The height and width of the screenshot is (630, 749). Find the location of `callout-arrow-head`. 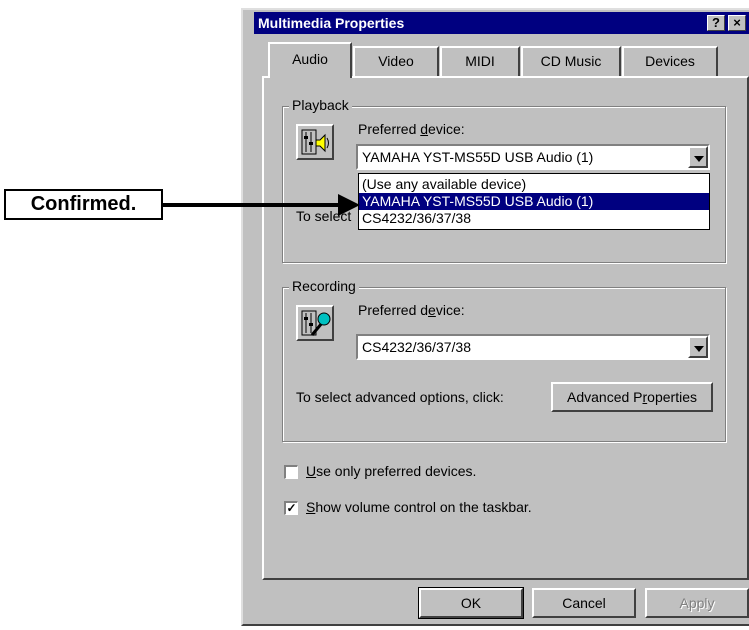

callout-arrow-head is located at coordinates (349, 205).